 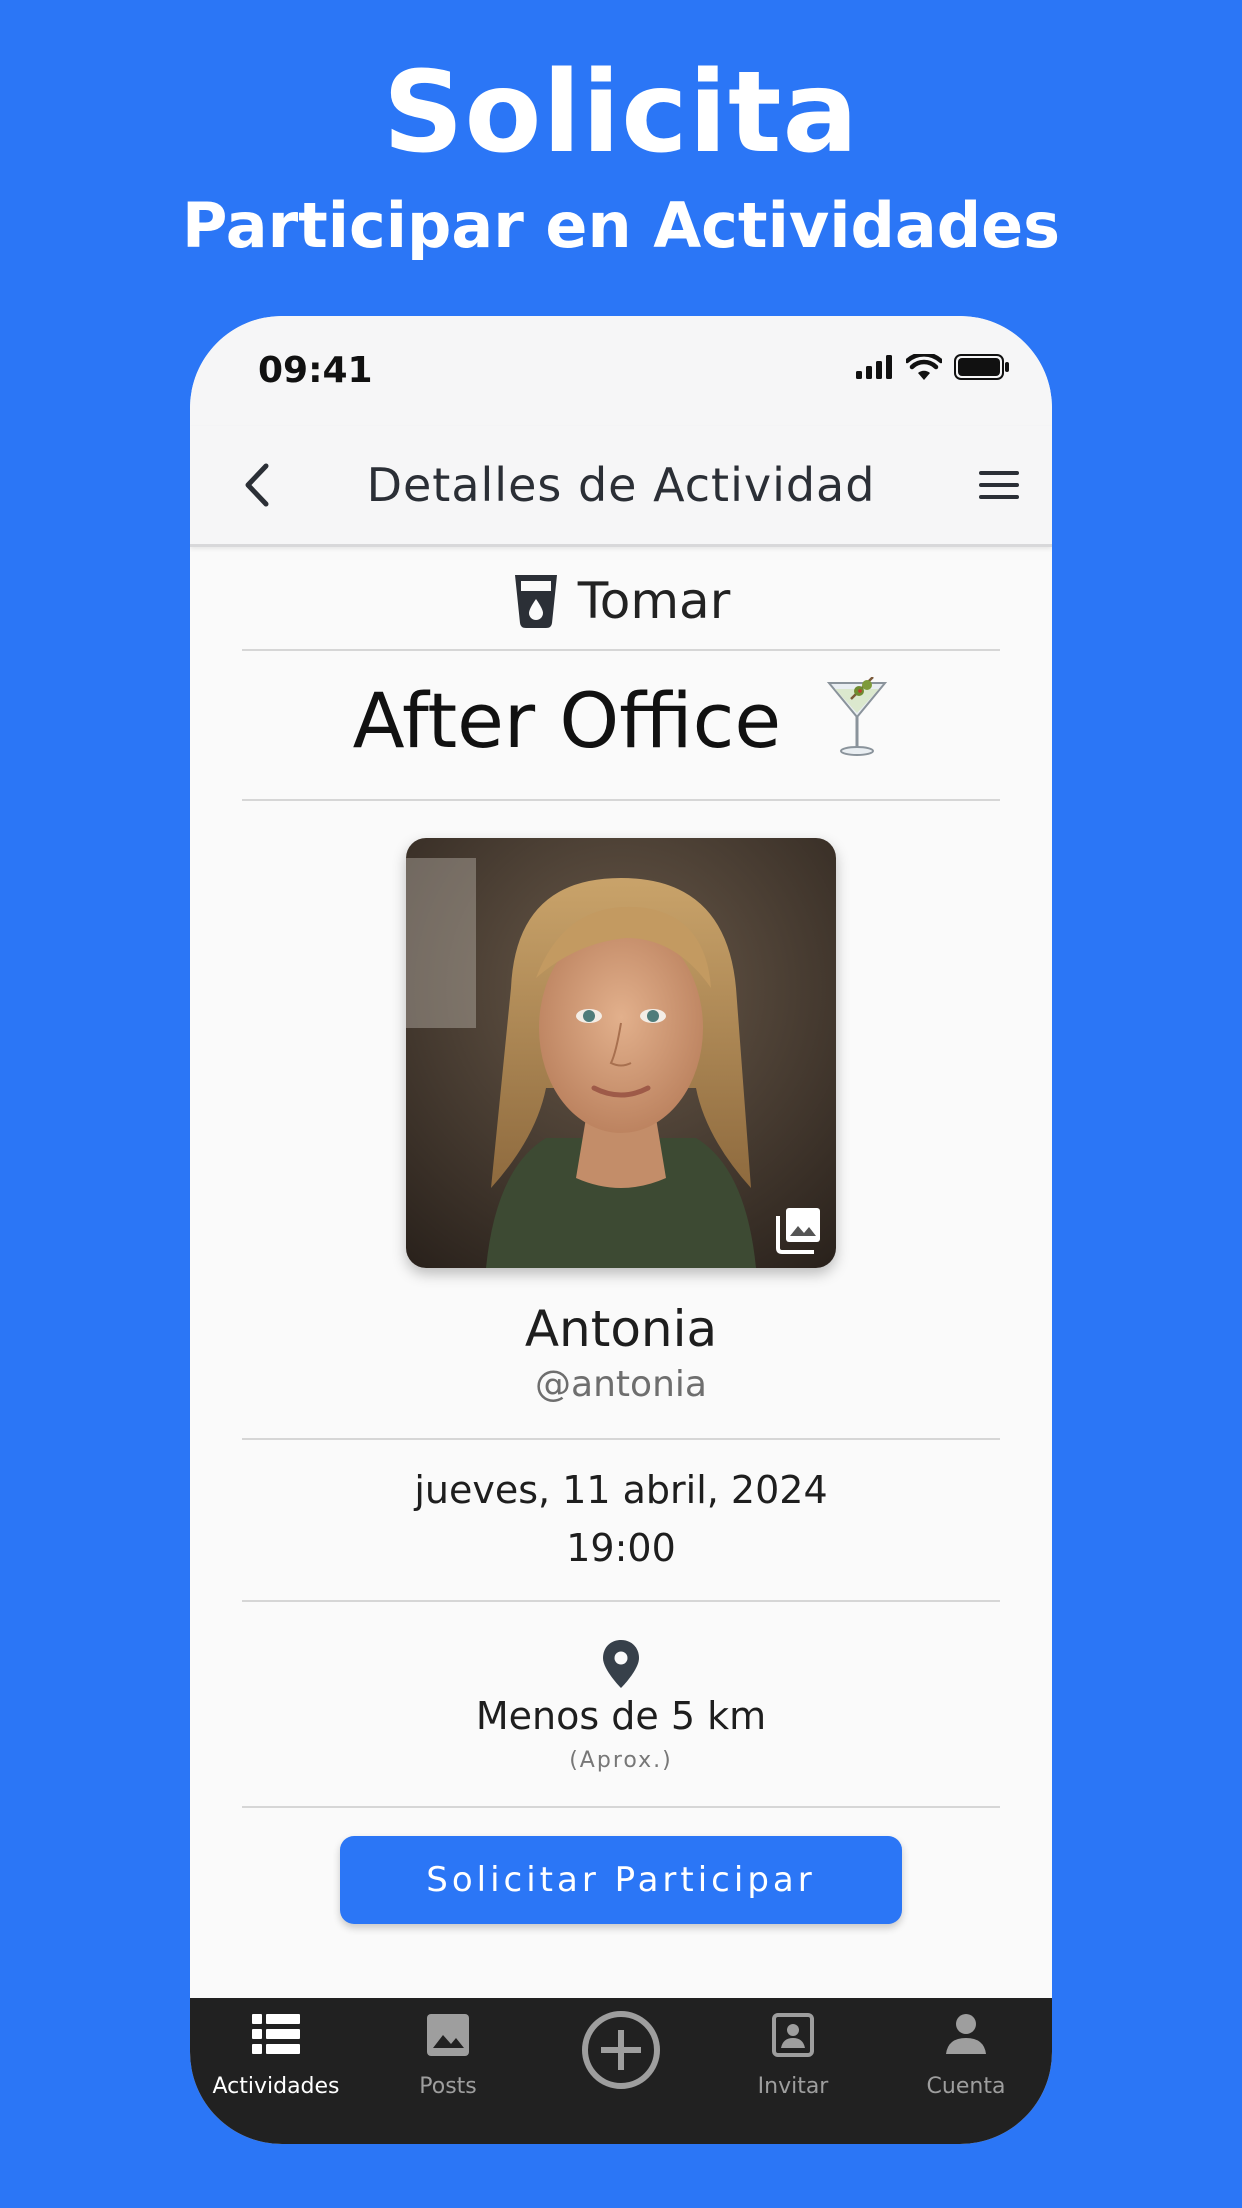 I want to click on host-name: Antonia, so click(x=621, y=1329).